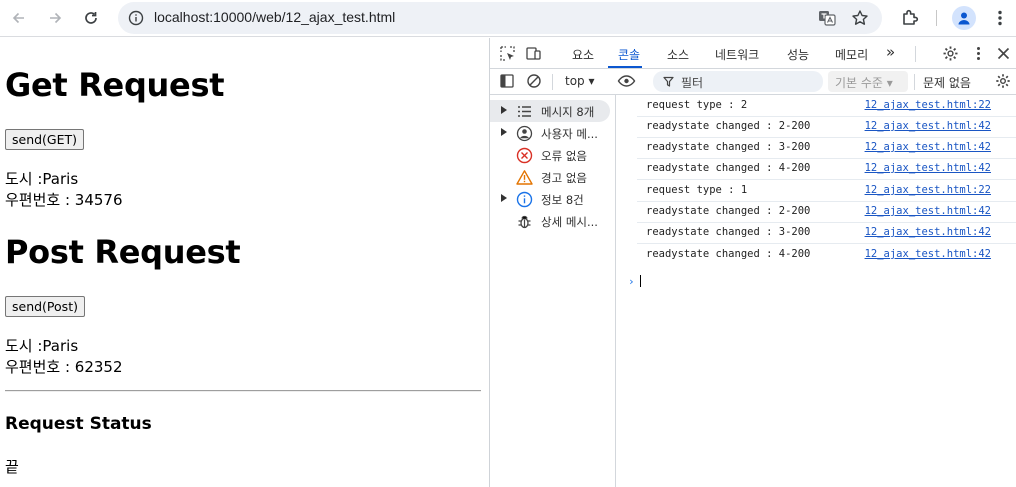  Describe the element at coordinates (890, 52) in the screenshot. I see `more-tabs-button: »` at that location.